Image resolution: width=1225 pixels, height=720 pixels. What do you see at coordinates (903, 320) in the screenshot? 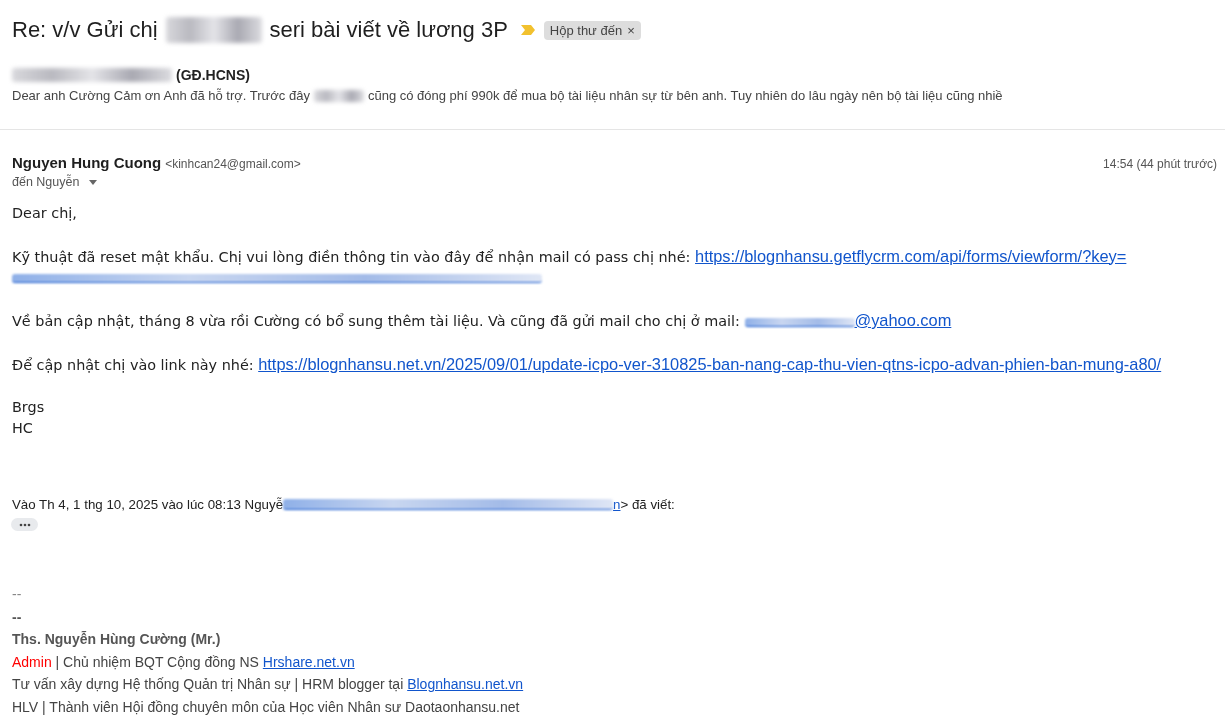
I see `link: @yahoo.com` at bounding box center [903, 320].